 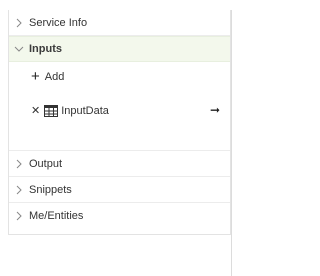 What do you see at coordinates (19, 49) in the screenshot?
I see `chevron-down-icon` at bounding box center [19, 49].